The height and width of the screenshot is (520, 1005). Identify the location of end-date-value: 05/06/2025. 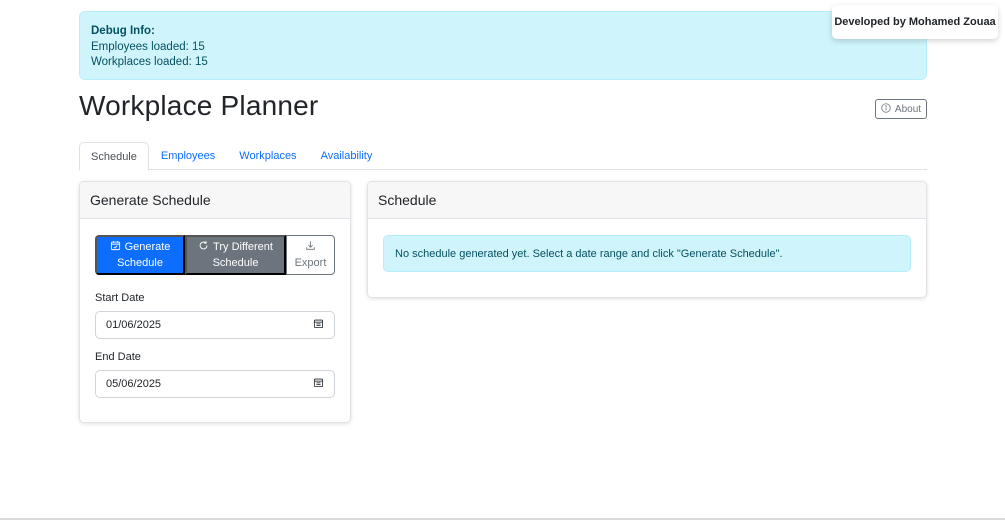
(134, 384).